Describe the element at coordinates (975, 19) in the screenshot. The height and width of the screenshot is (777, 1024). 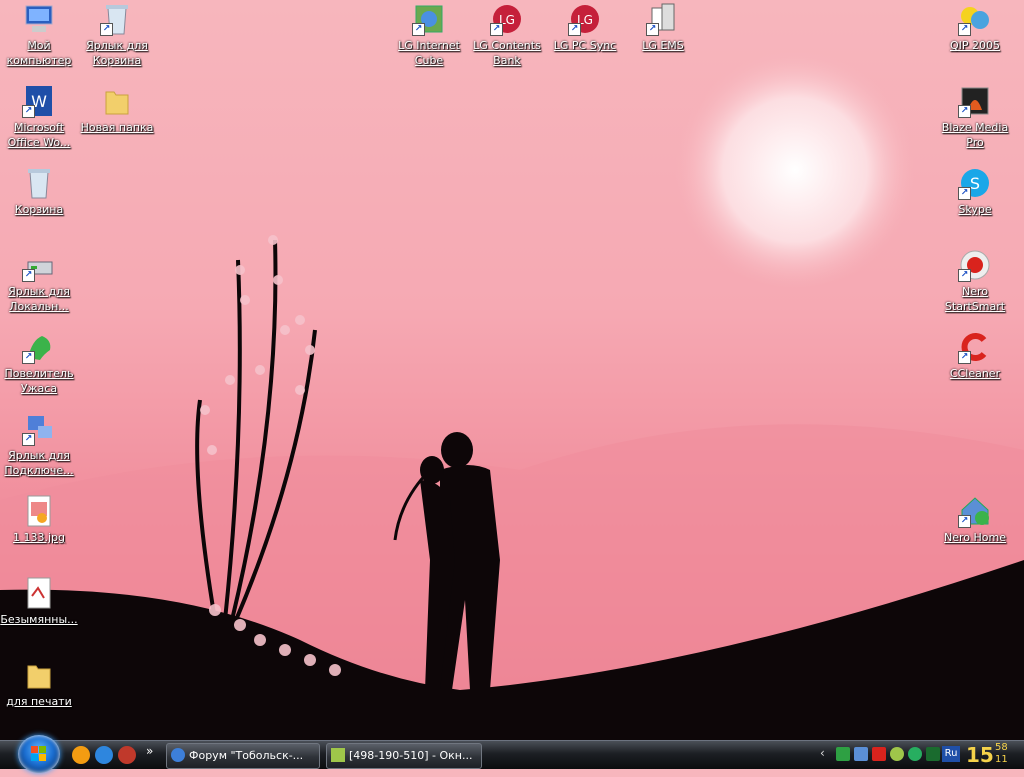
I see `qip-icon: ↗` at that location.